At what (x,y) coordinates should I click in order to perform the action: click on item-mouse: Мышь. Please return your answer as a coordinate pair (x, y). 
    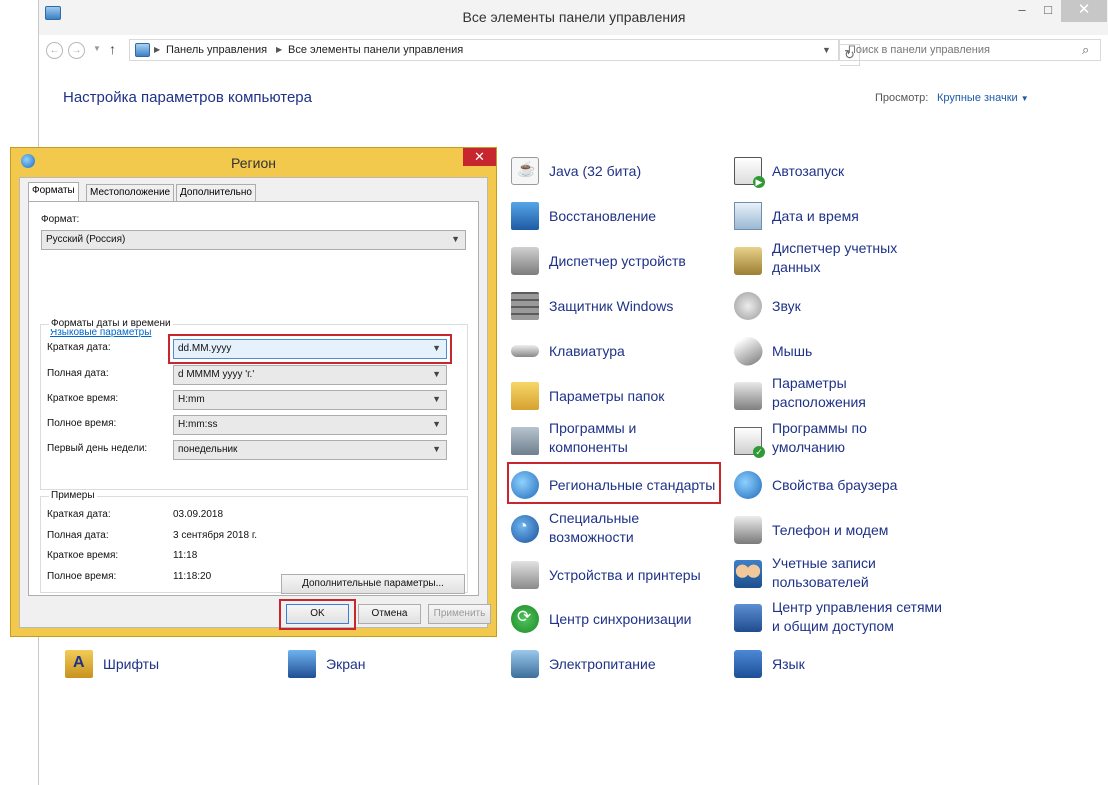
    Looking at the image, I should click on (838, 353).